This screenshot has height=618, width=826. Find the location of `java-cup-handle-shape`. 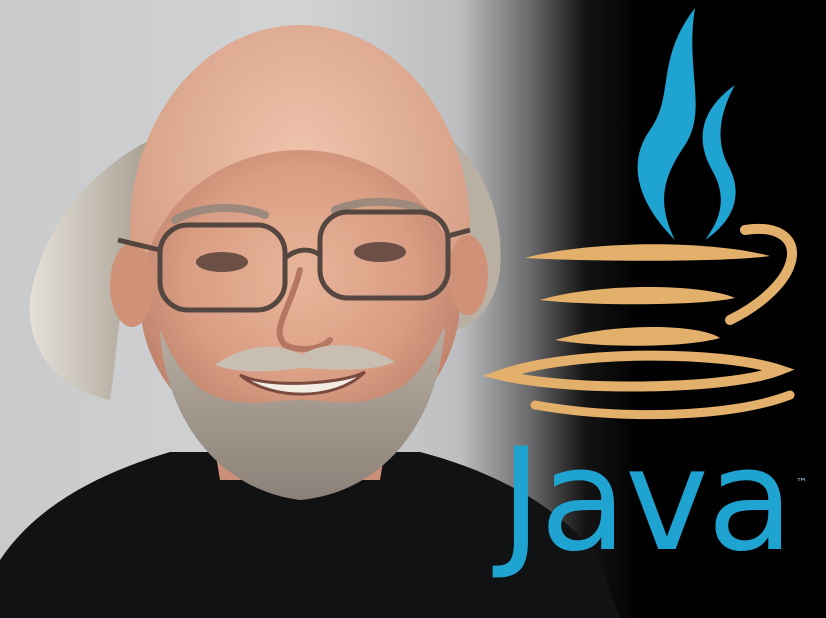

java-cup-handle-shape is located at coordinates (761, 274).